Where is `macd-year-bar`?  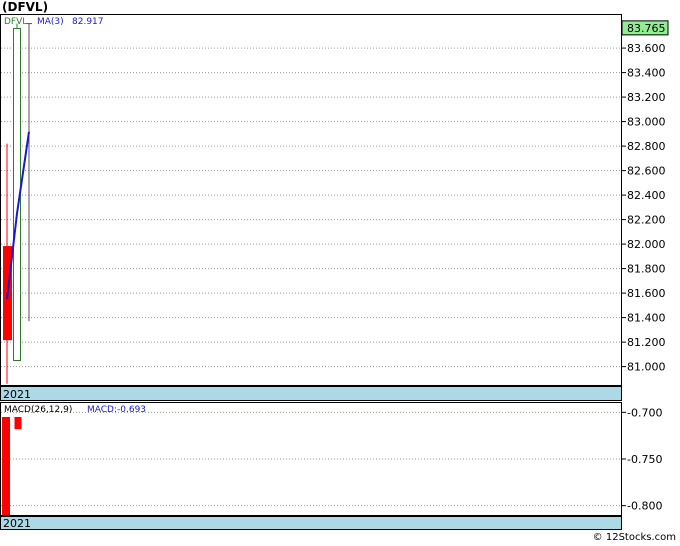 macd-year-bar is located at coordinates (311, 523).